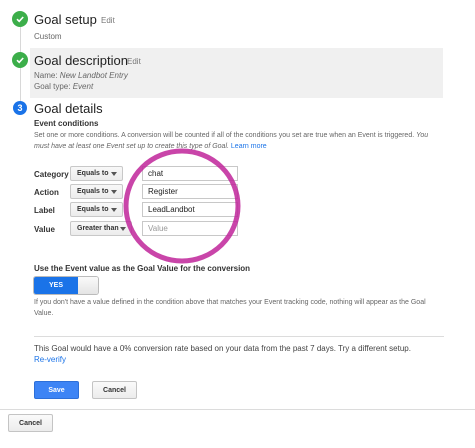 Image resolution: width=475 pixels, height=448 pixels. What do you see at coordinates (44, 210) in the screenshot?
I see `label-label: Label` at bounding box center [44, 210].